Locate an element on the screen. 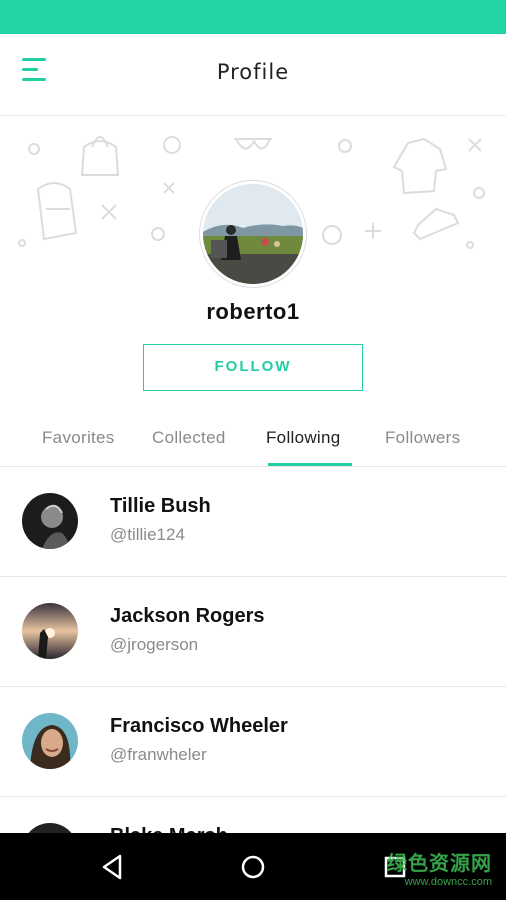 The width and height of the screenshot is (506, 900). watermark: 绿色资源网 www.downcc.com is located at coordinates (432, 867).